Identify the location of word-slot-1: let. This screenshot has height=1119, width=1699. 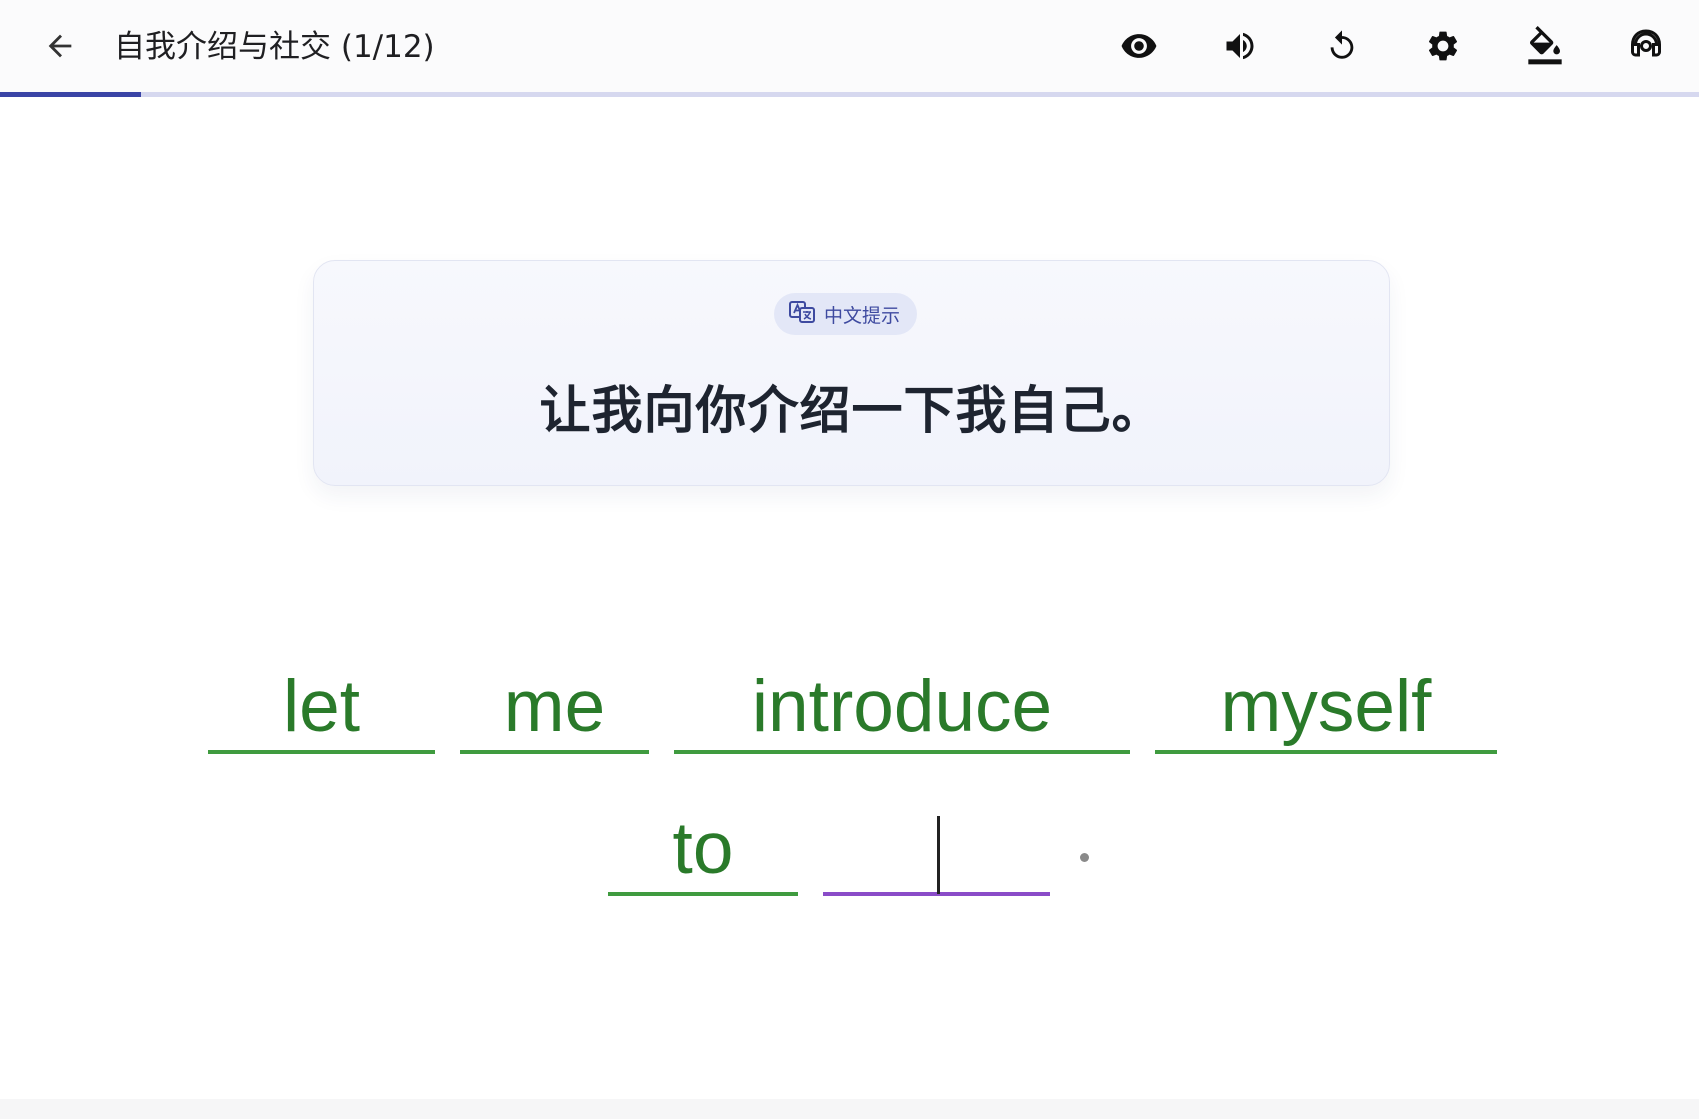
(321, 710).